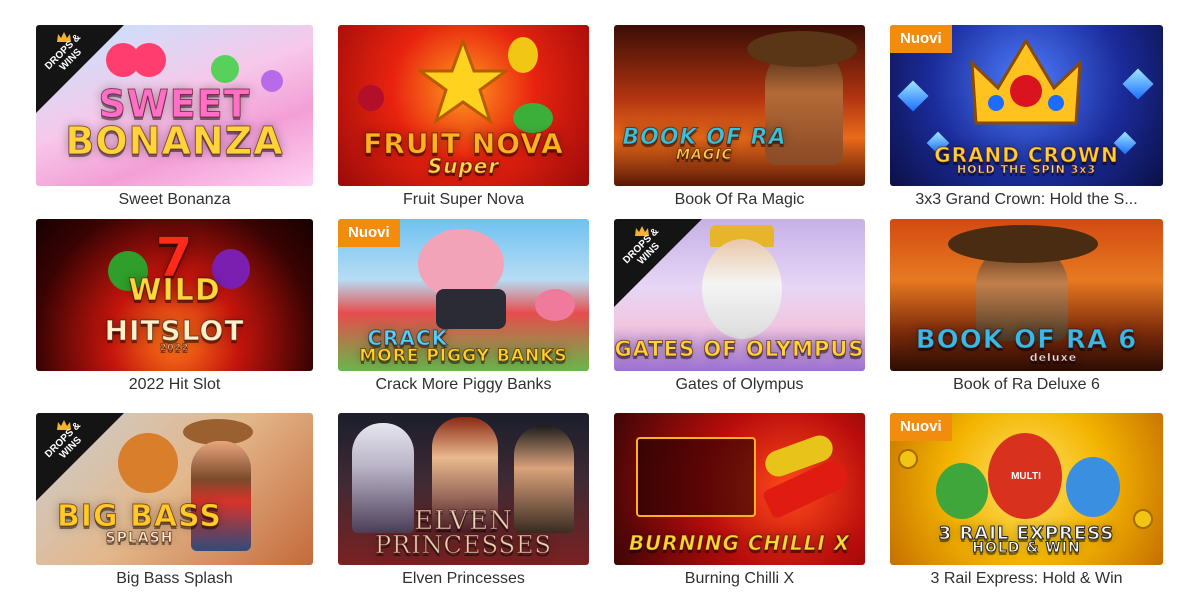 Image resolution: width=1200 pixels, height=600 pixels. What do you see at coordinates (139, 522) in the screenshot?
I see `game-logo: BIG BASS SPLASH` at bounding box center [139, 522].